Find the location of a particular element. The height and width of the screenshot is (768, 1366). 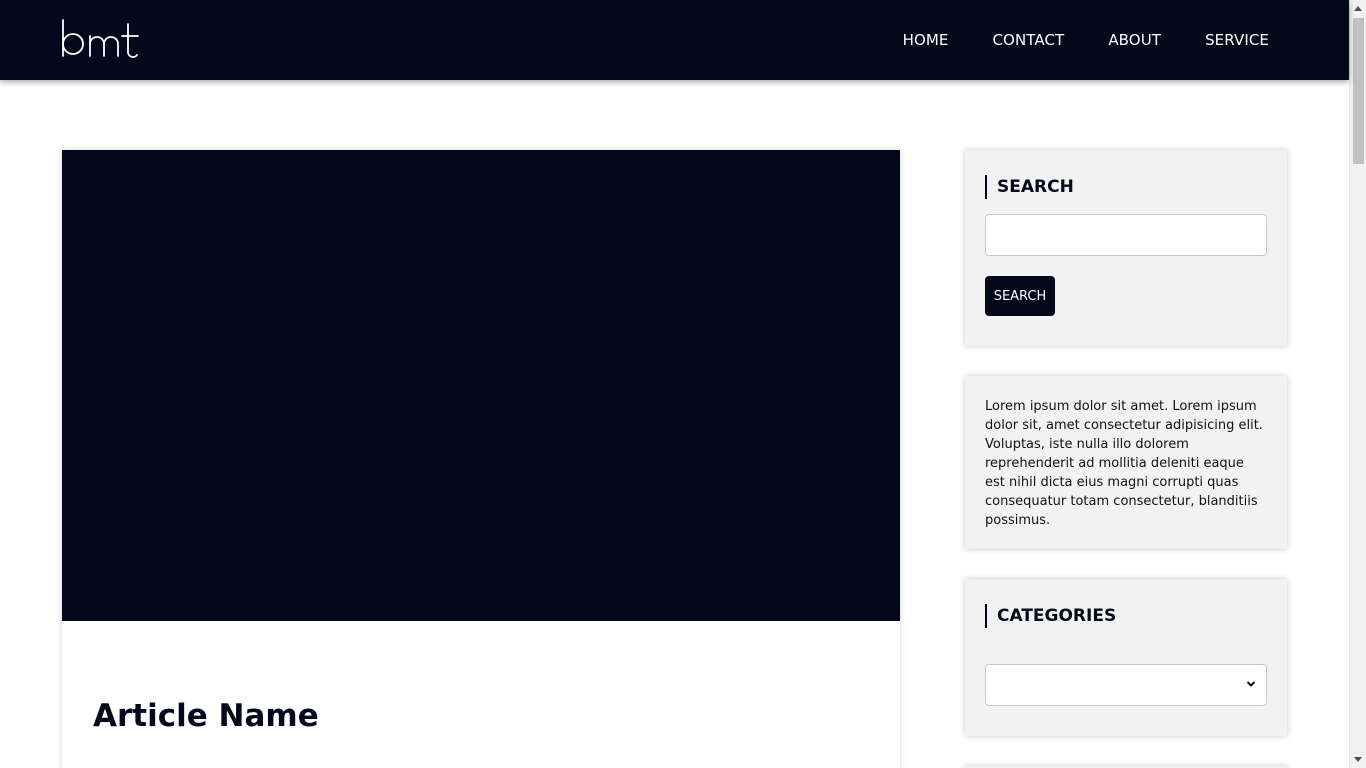

search-widget: SEARCH SEARCH is located at coordinates (1126, 248).